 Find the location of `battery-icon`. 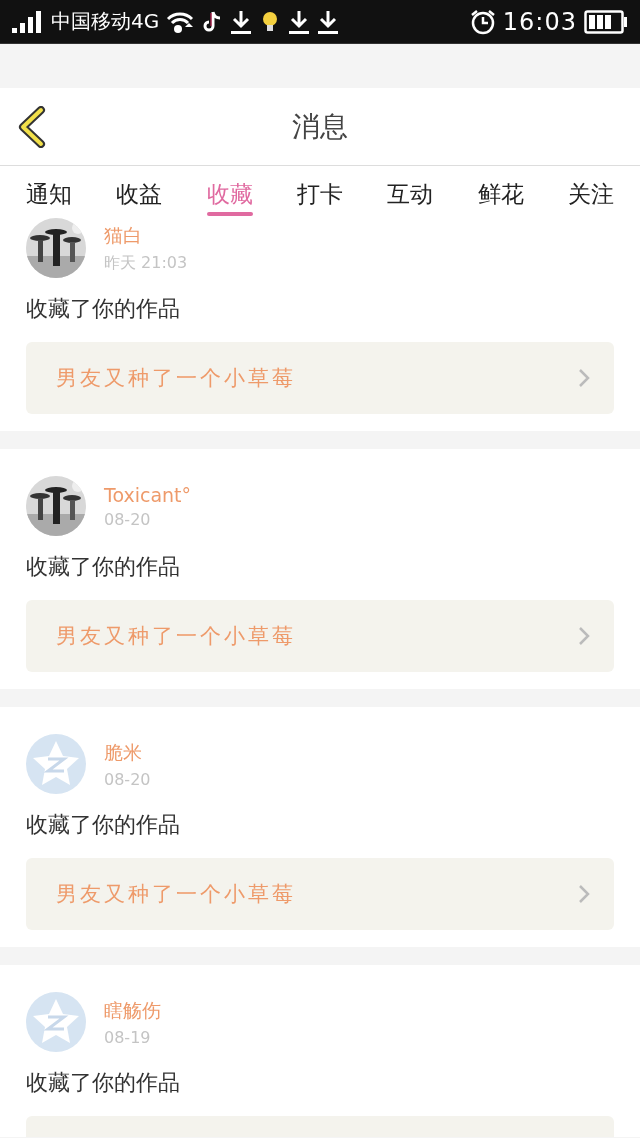

battery-icon is located at coordinates (606, 21).